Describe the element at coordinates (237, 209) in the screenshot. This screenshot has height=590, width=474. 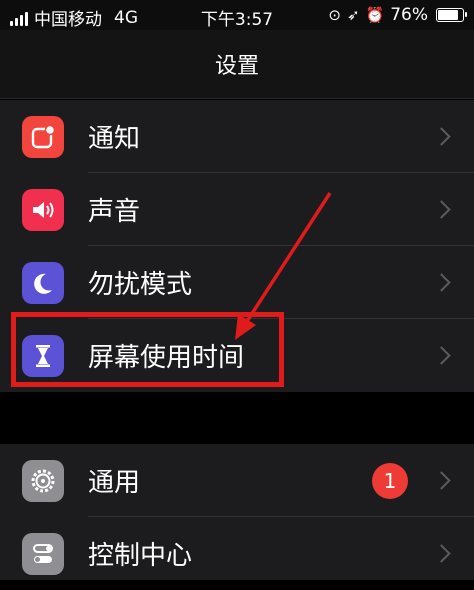
I see `settings-row-sounds: 声音` at that location.